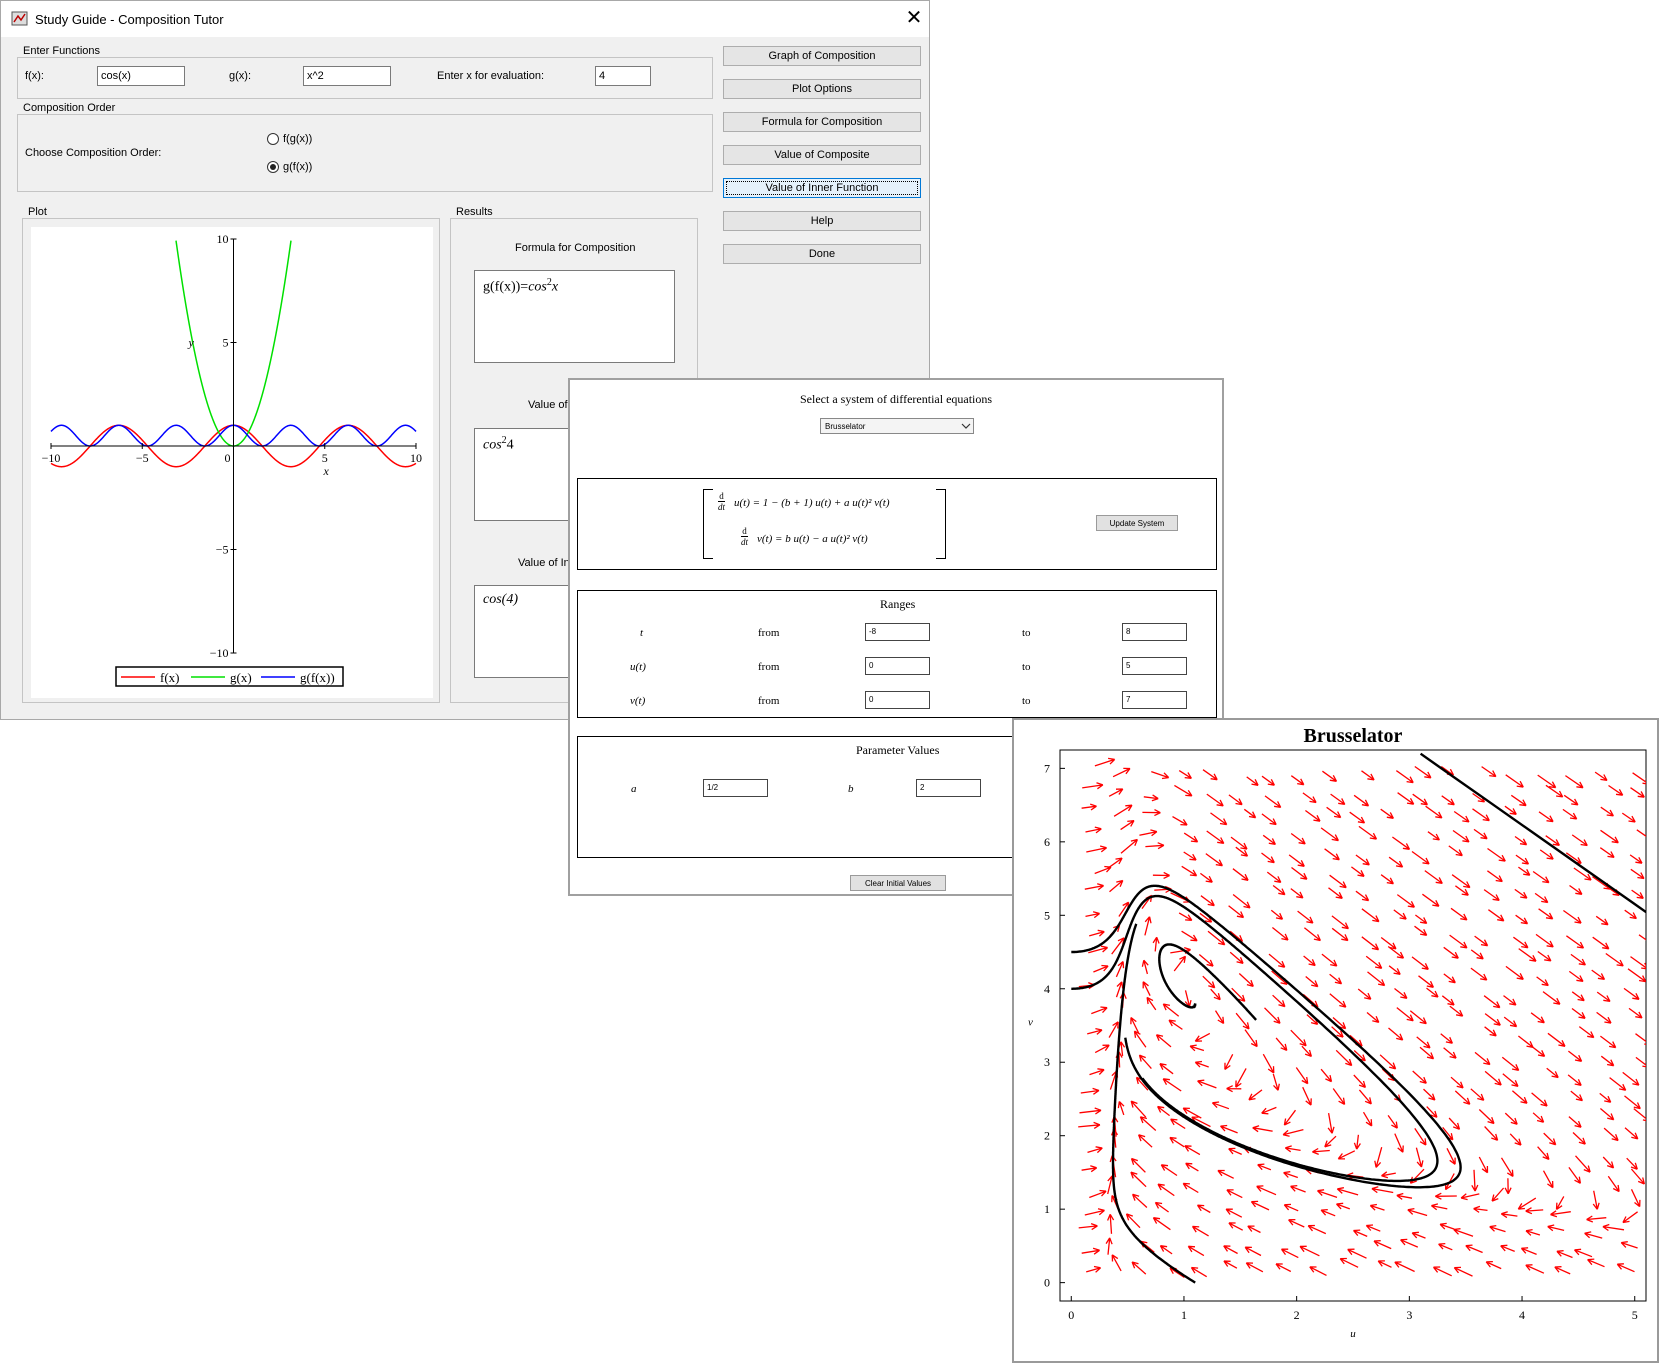 This screenshot has height=1364, width=1659. Describe the element at coordinates (897, 666) in the screenshot. I see `range-u-from-input: 0` at that location.